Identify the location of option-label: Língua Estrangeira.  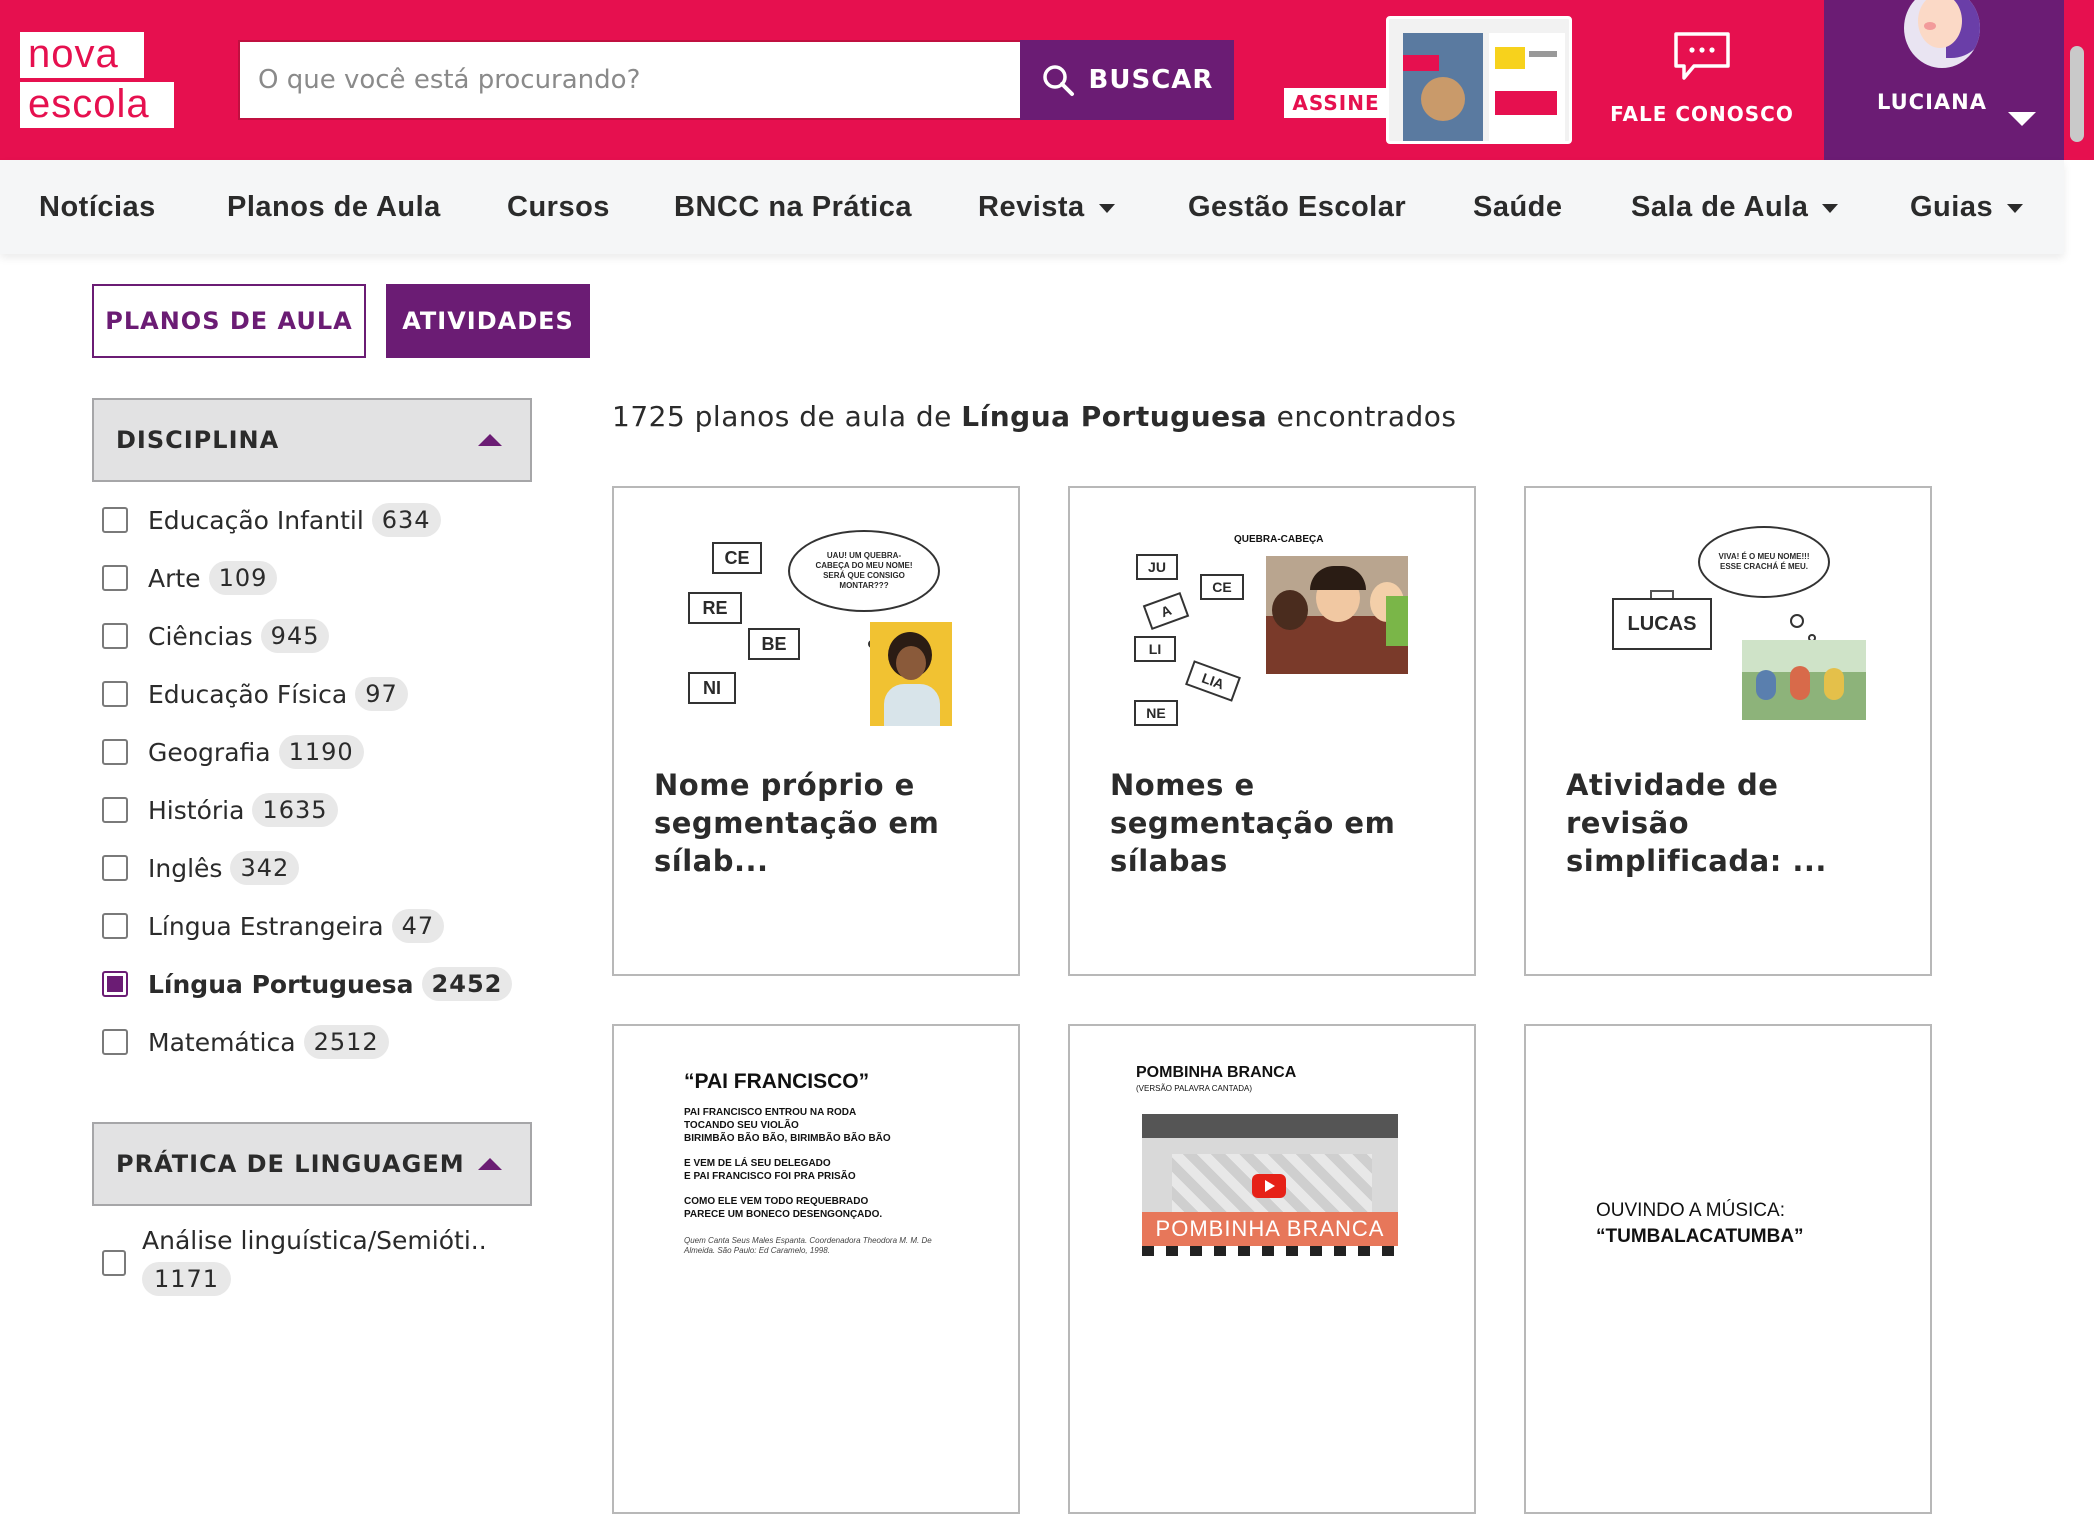
(266, 926).